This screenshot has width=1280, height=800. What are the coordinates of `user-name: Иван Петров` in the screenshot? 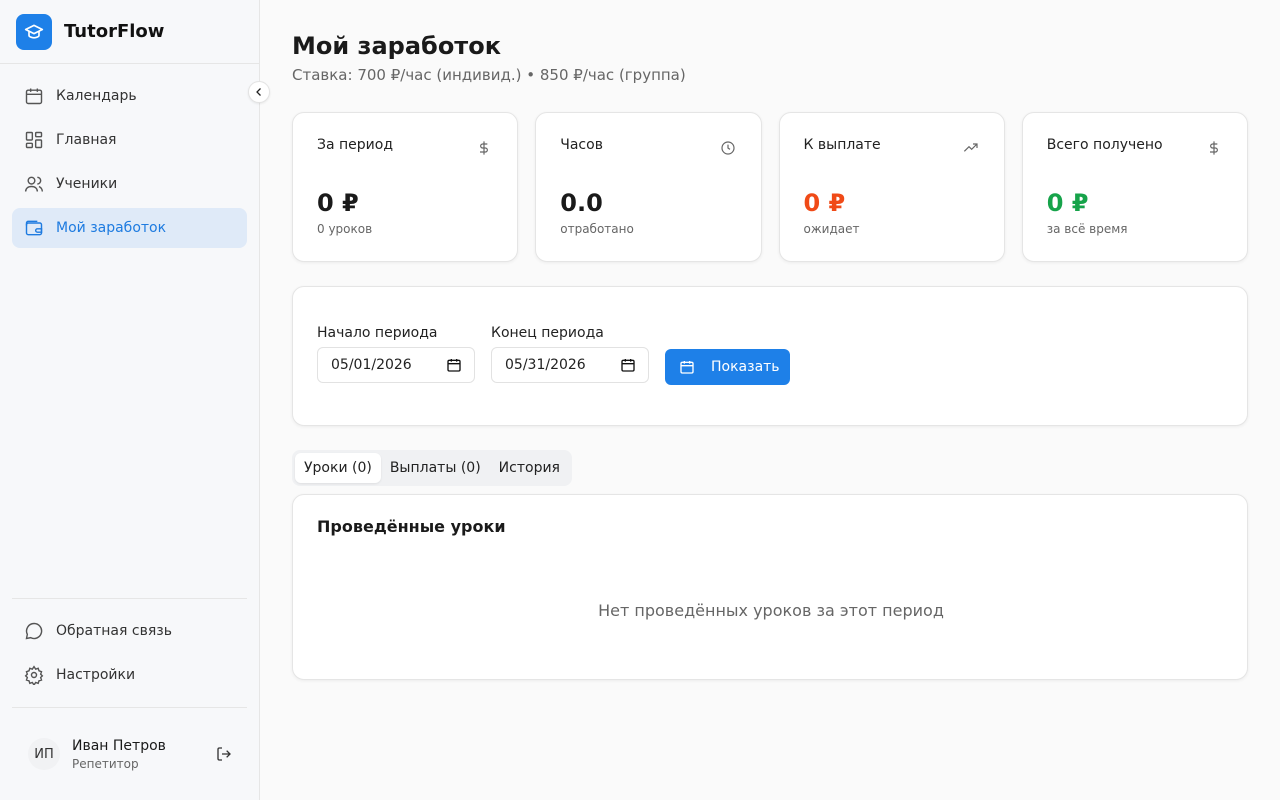 It's located at (119, 745).